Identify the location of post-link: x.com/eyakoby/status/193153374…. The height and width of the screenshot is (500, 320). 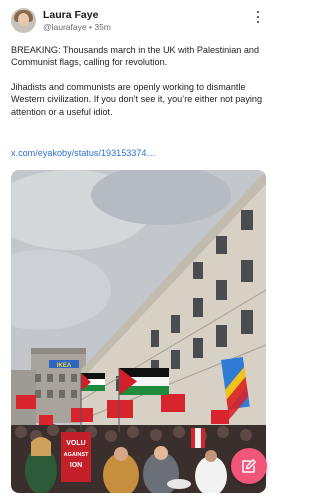
(83, 153).